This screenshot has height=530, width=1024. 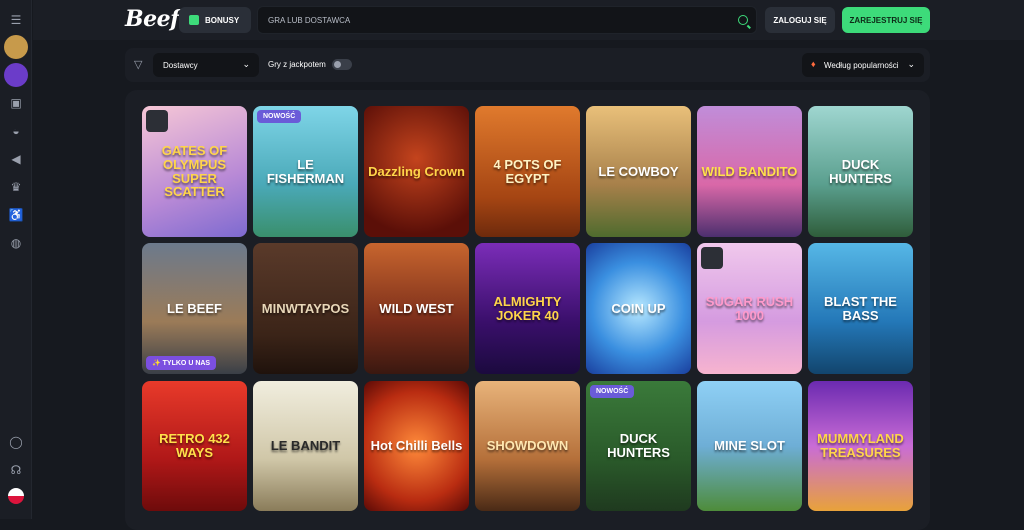 What do you see at coordinates (16, 159) in the screenshot?
I see `megaphone-icon: ◀` at bounding box center [16, 159].